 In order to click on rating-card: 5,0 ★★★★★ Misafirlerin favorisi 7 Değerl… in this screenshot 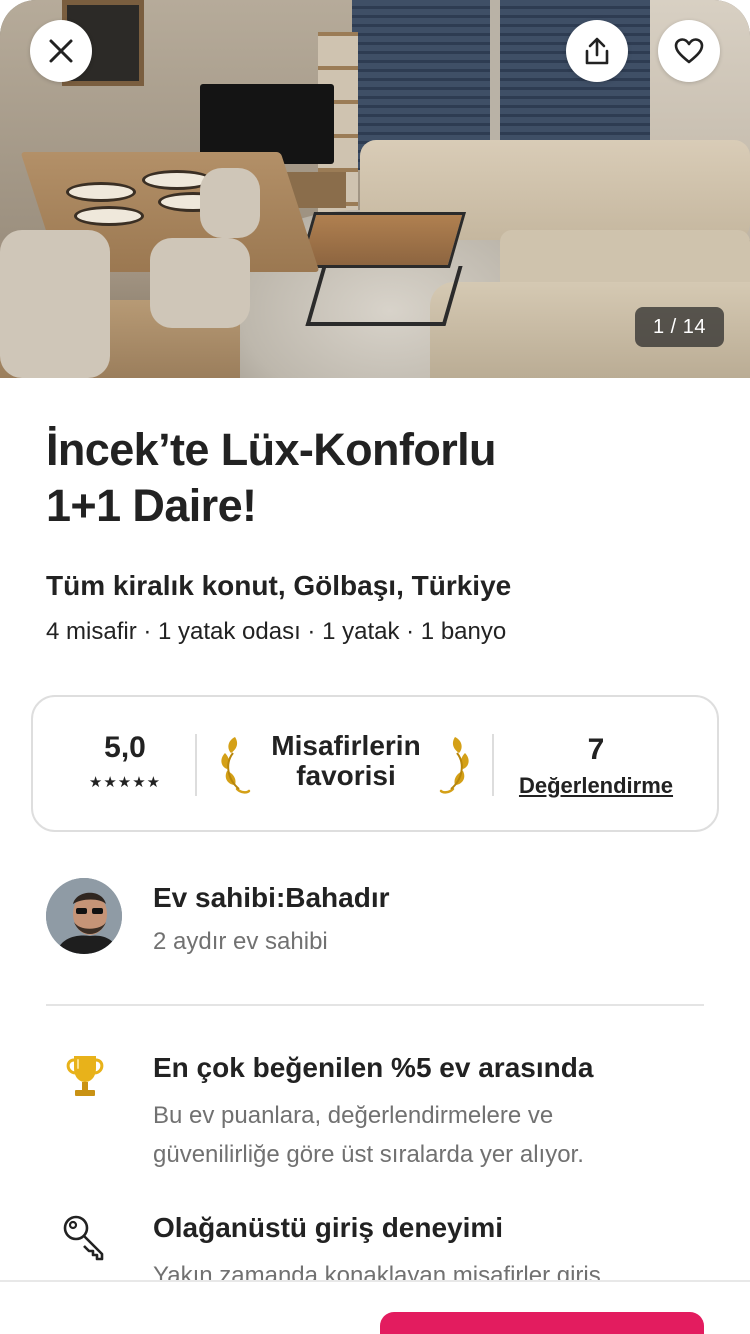, I will do `click(375, 763)`.